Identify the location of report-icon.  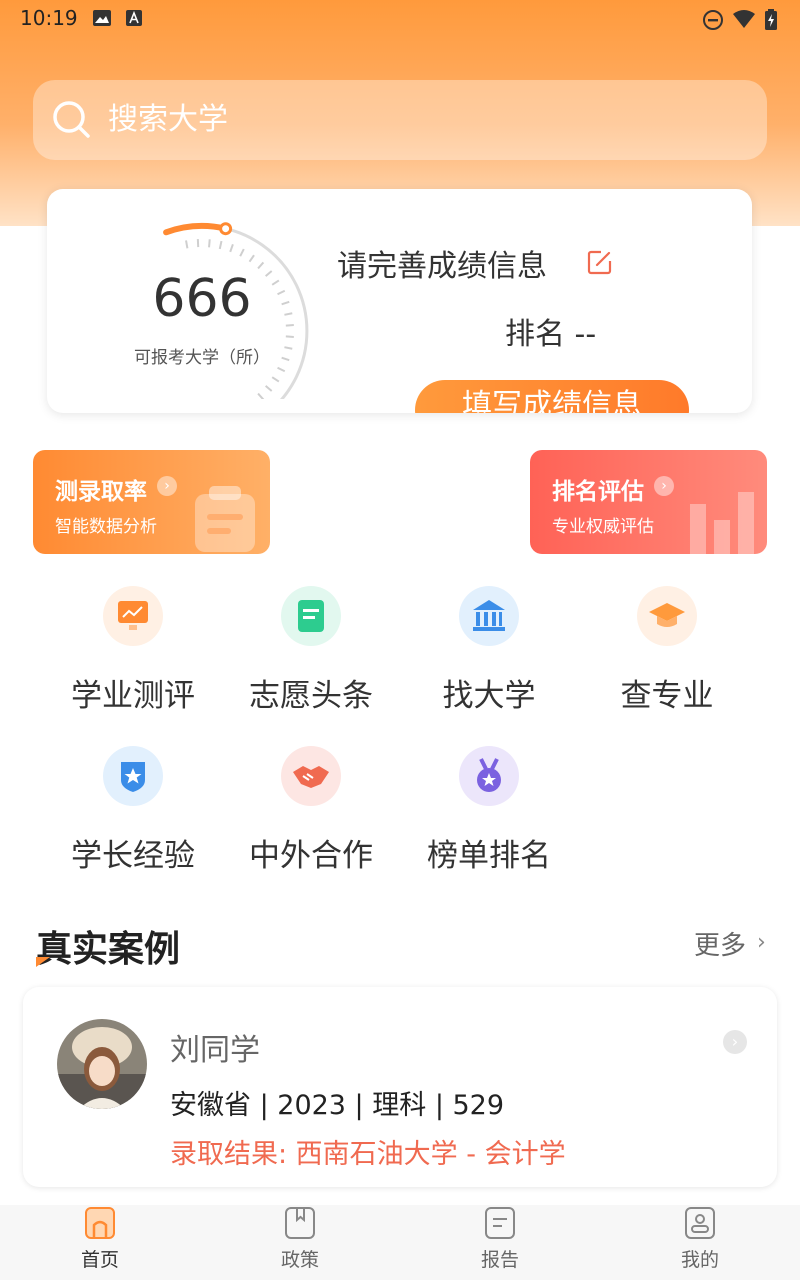
(500, 1223).